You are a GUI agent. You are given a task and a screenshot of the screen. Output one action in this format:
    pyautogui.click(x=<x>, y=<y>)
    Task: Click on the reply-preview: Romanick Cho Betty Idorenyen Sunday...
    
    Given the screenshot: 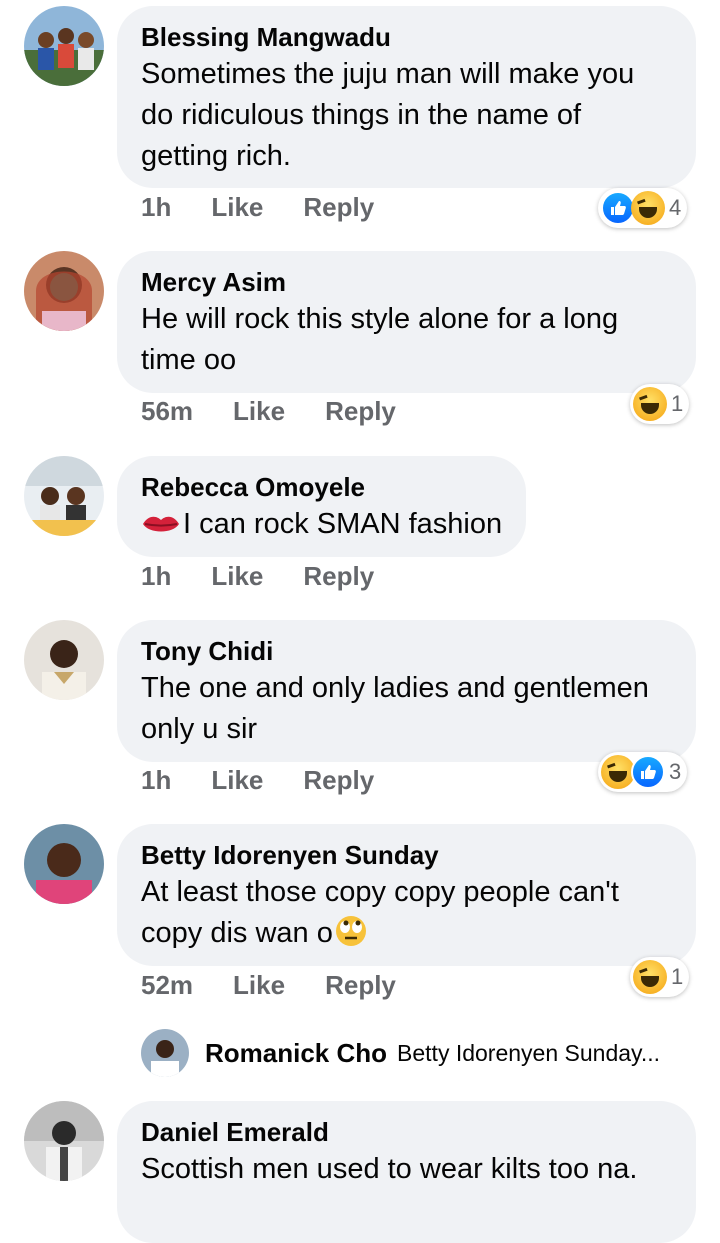 What is the action you would take?
    pyautogui.click(x=400, y=1053)
    